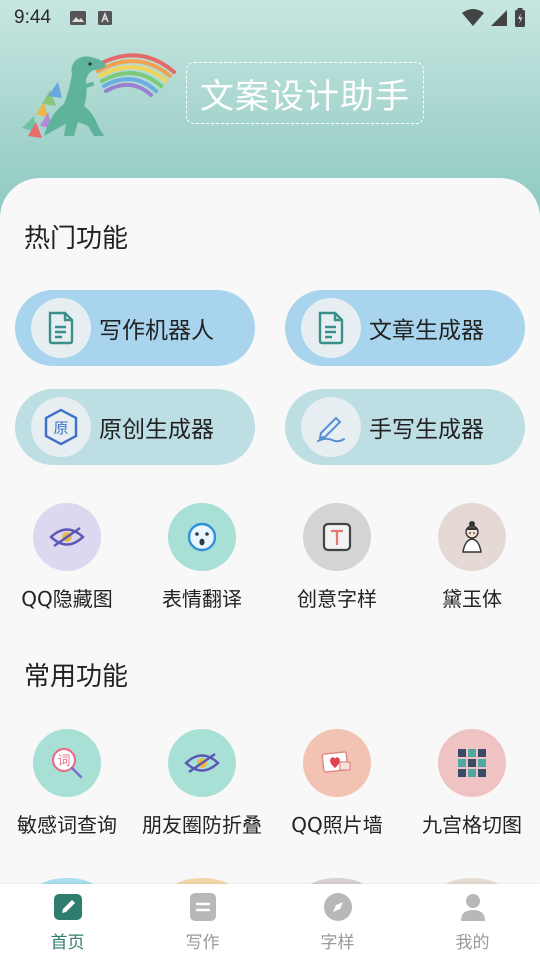 The image size is (540, 960). Describe the element at coordinates (156, 430) in the screenshot. I see `pill-label: 原创生成器` at that location.